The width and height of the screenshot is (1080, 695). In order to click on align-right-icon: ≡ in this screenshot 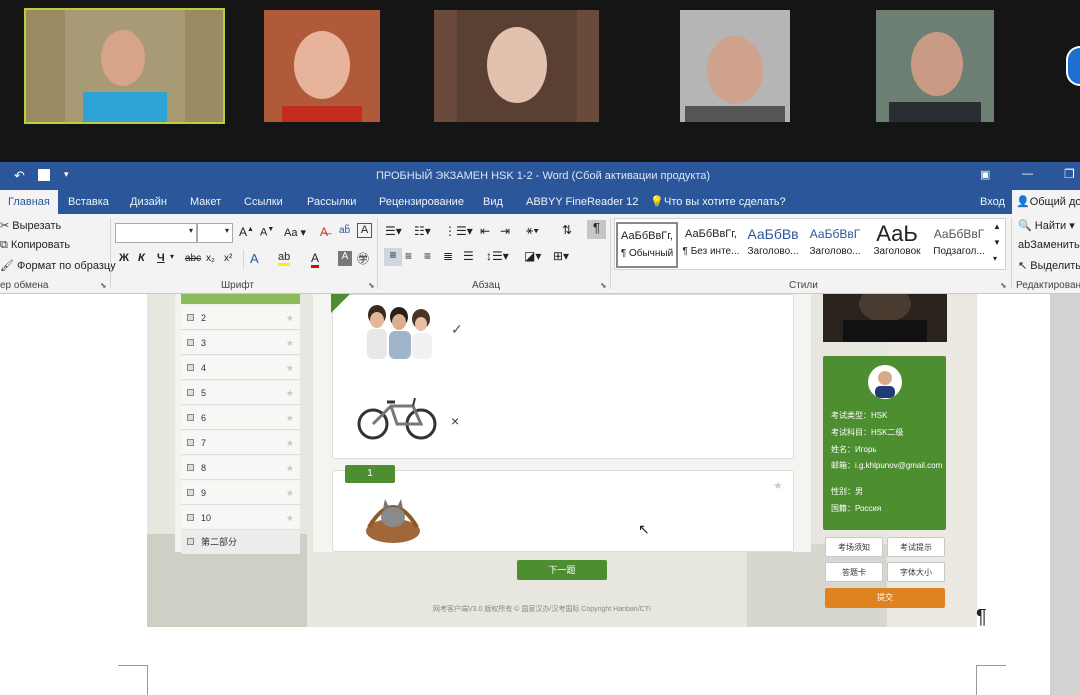, I will do `click(427, 256)`.